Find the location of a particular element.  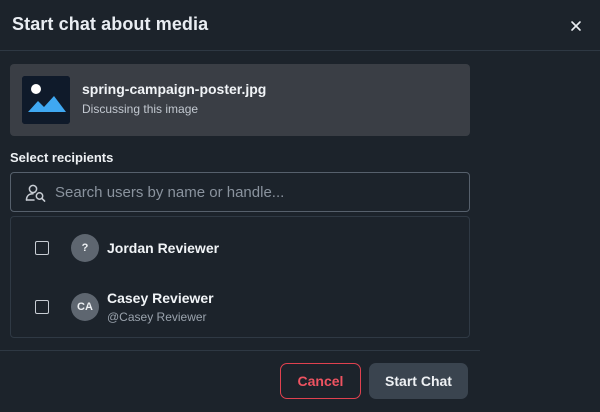

image-thumbnail-icon is located at coordinates (46, 100).